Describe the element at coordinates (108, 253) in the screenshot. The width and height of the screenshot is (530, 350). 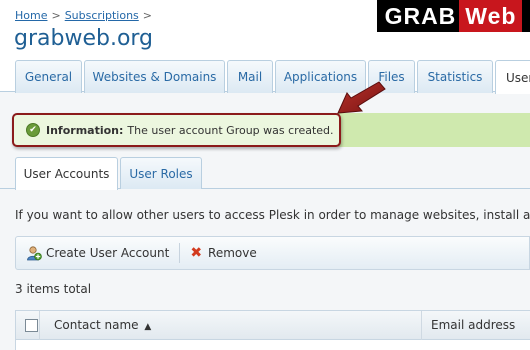
I see `create-user-account-label: Create User Account` at that location.